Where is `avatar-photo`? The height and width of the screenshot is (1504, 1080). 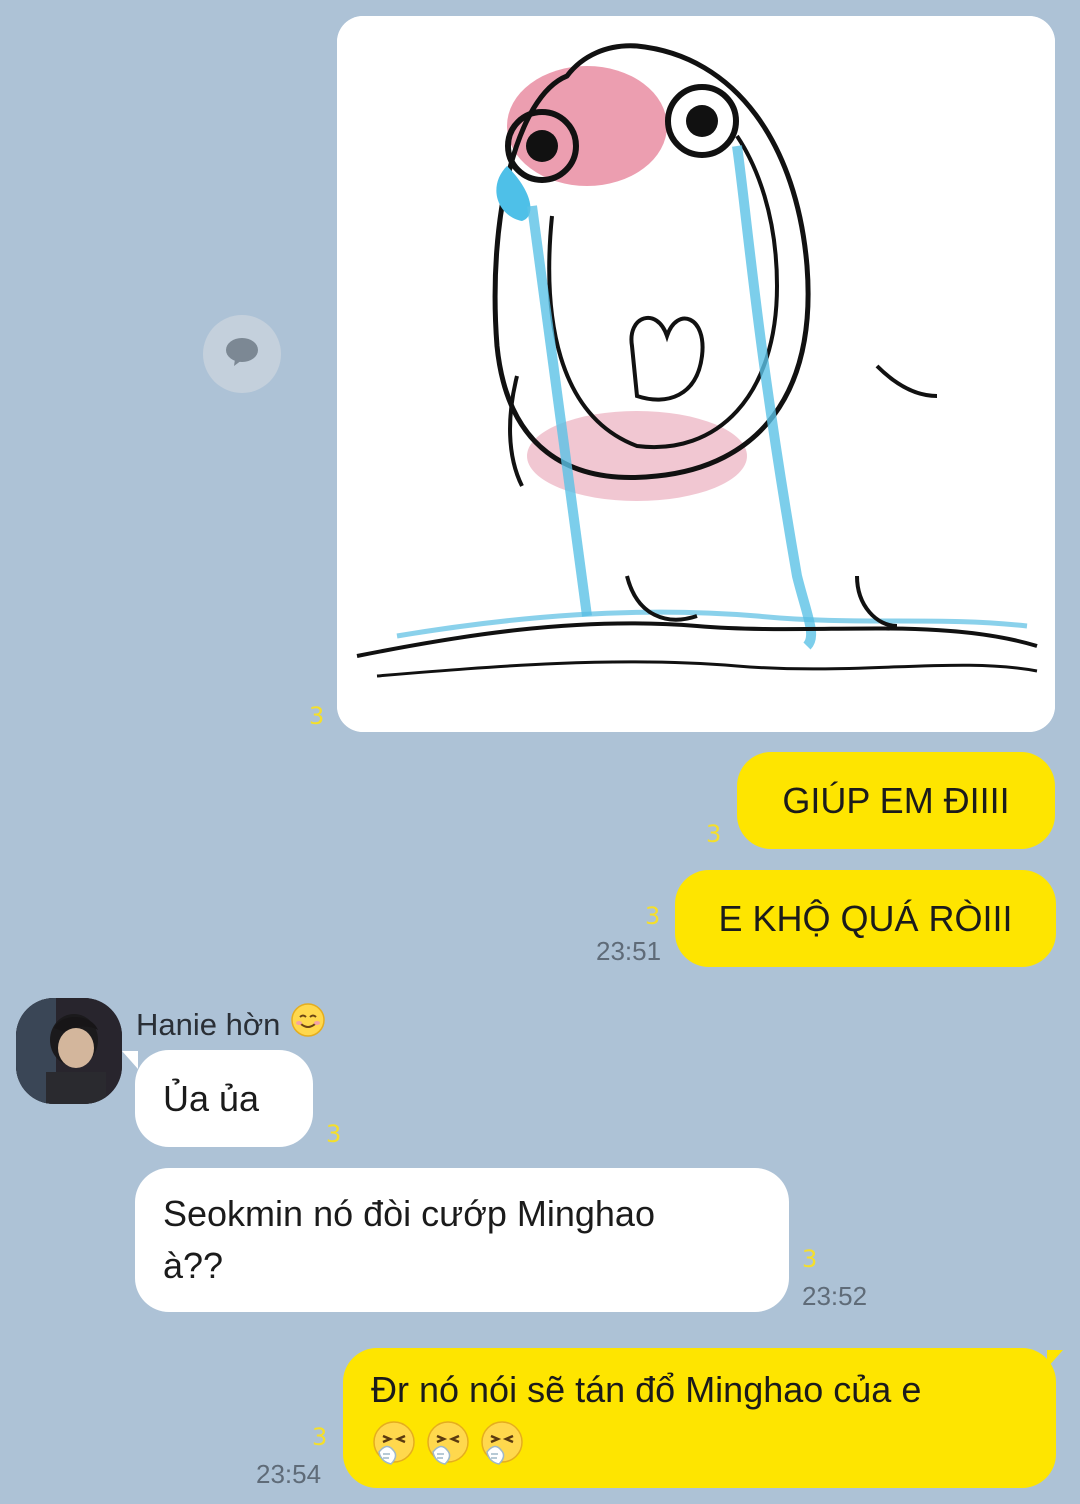
avatar-photo is located at coordinates (69, 1051).